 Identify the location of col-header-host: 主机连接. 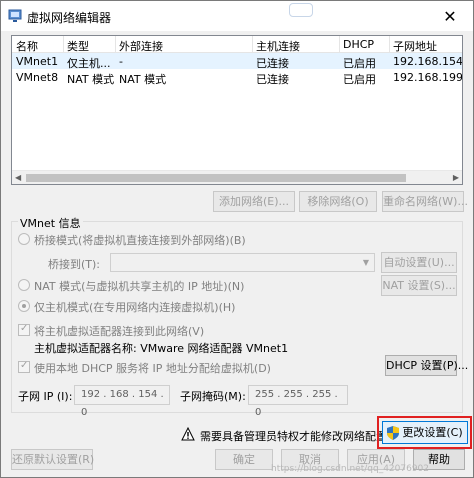
(278, 46).